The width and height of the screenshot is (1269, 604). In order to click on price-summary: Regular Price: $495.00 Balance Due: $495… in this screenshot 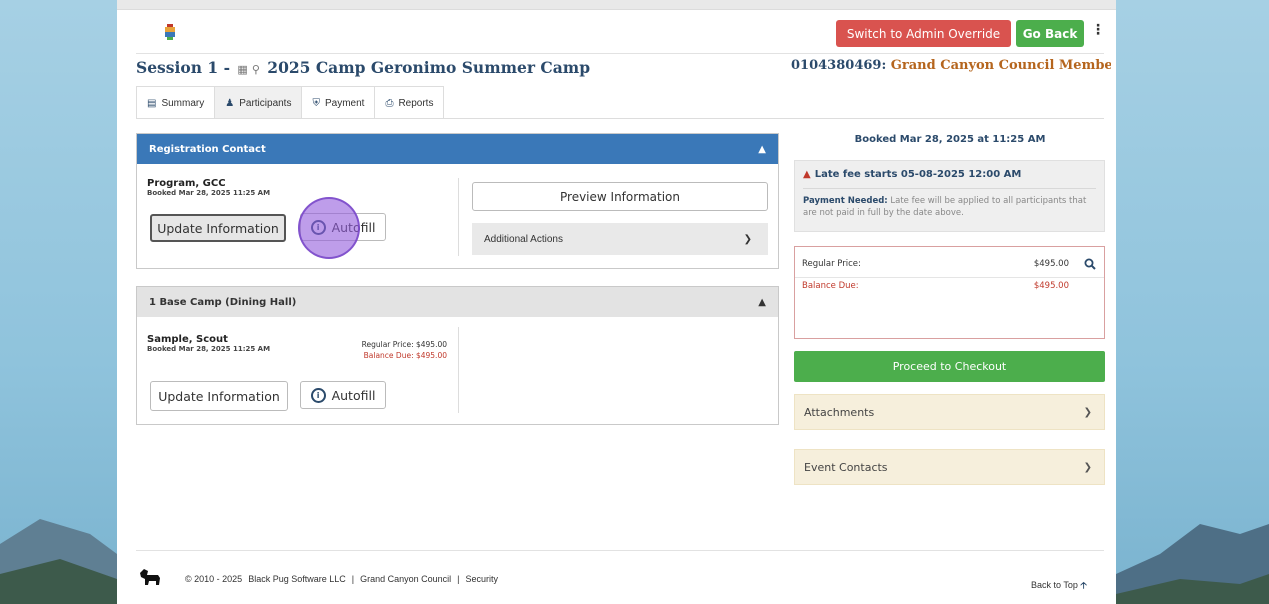, I will do `click(949, 292)`.